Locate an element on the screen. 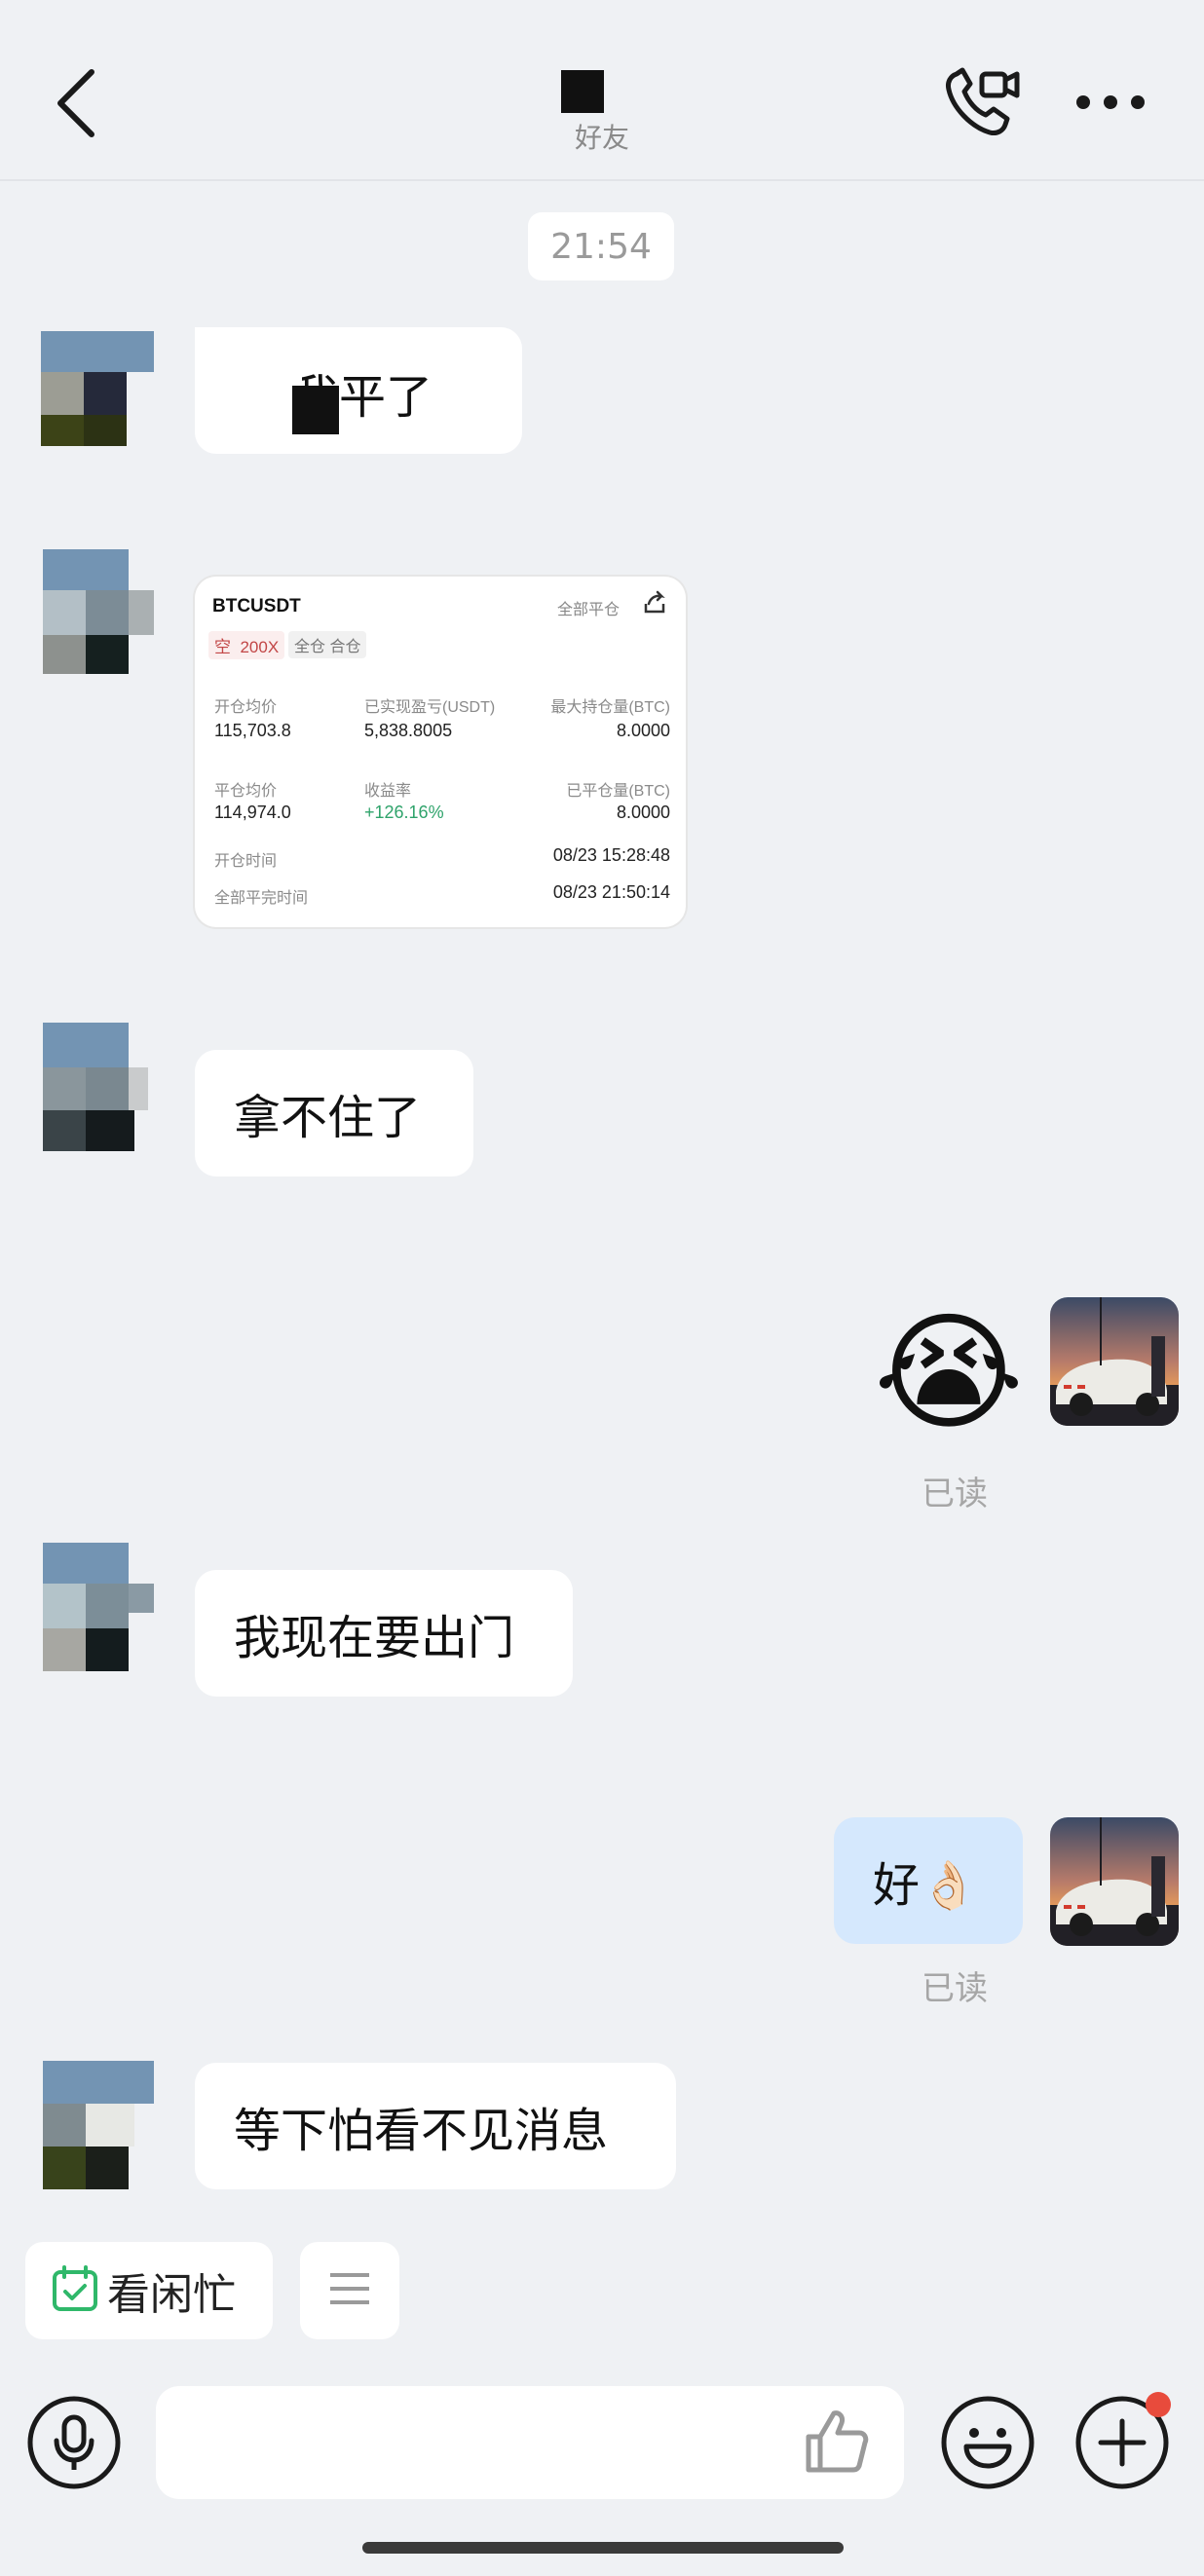 The height and width of the screenshot is (2576, 1204). open-avg-value: 115,703.8 is located at coordinates (252, 730).